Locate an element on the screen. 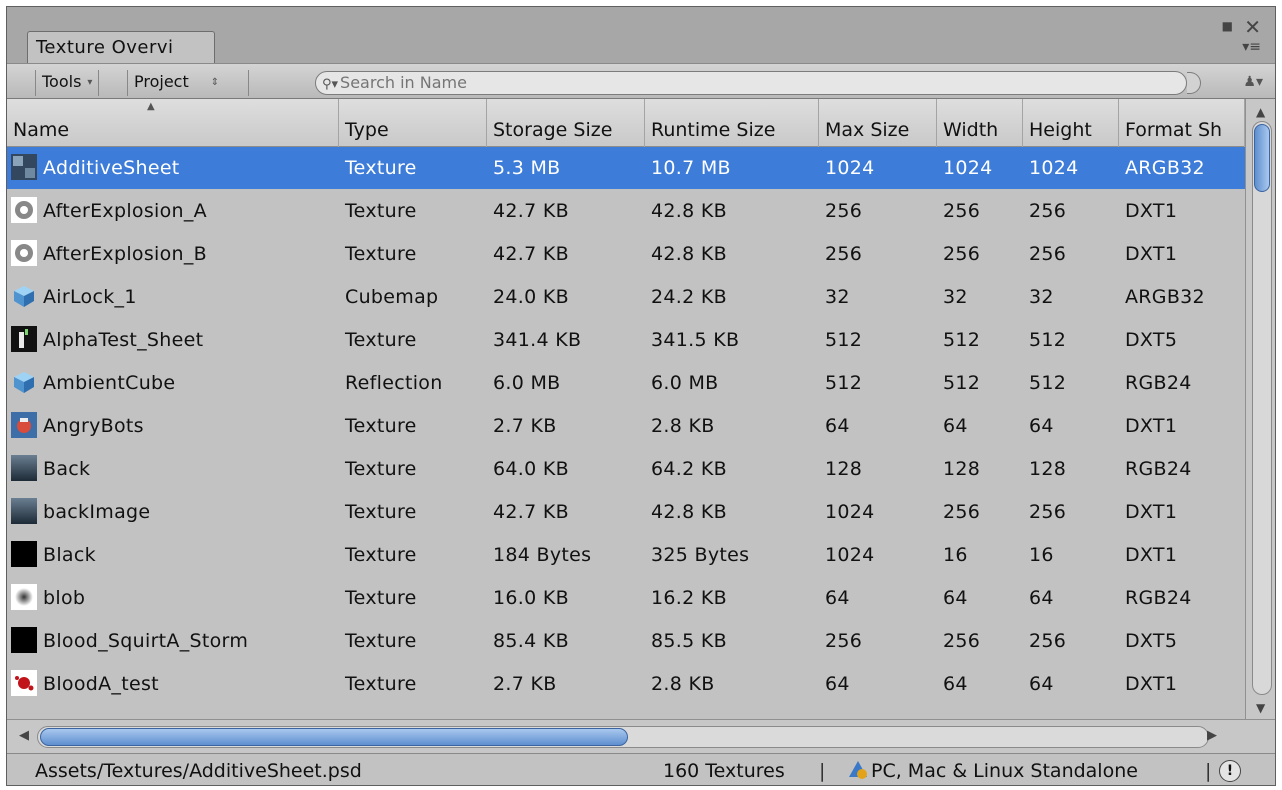 Image resolution: width=1282 pixels, height=790 pixels. platform-button: PC, Mac & Linux Standalone is located at coordinates (992, 769).